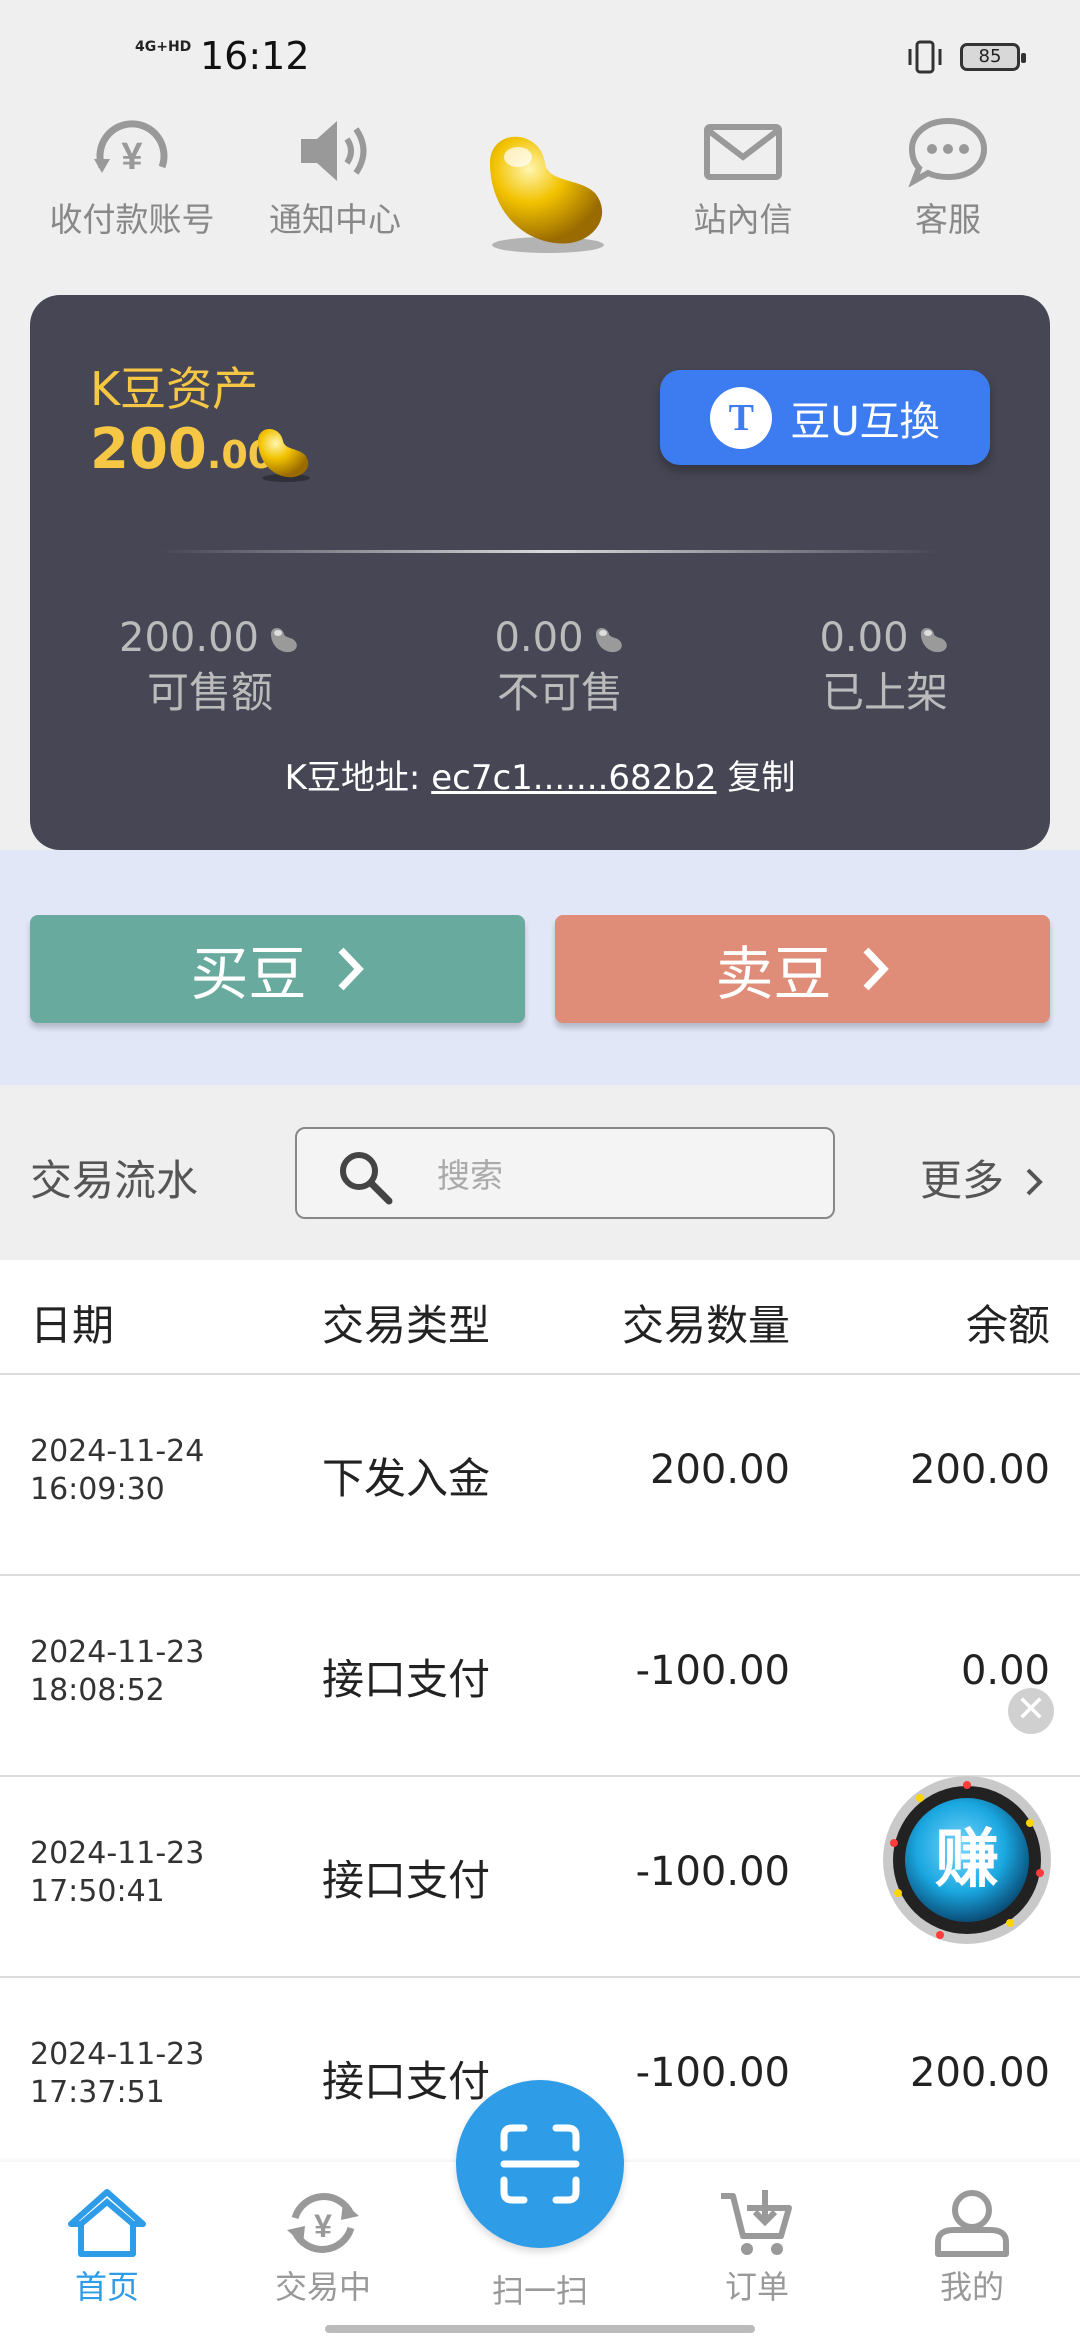 The image size is (1080, 2340). Describe the element at coordinates (540, 55) in the screenshot. I see `status-bar: 4G+HD 16:12 85` at that location.